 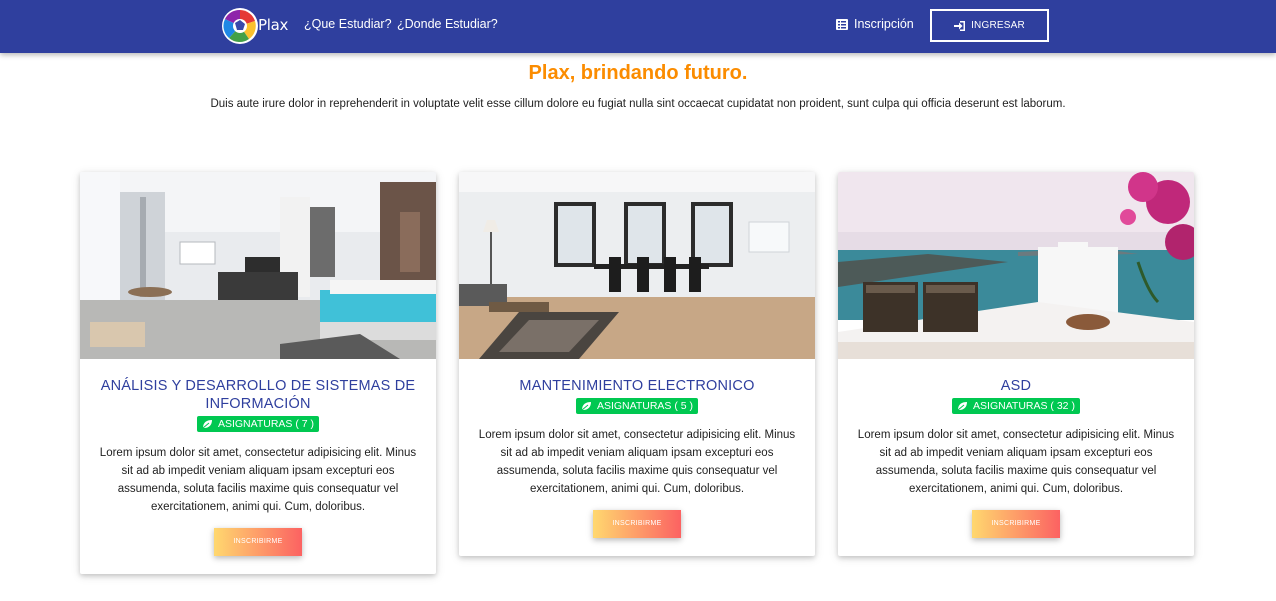 I want to click on hero-title: Plax, brindando futuro., so click(x=638, y=73).